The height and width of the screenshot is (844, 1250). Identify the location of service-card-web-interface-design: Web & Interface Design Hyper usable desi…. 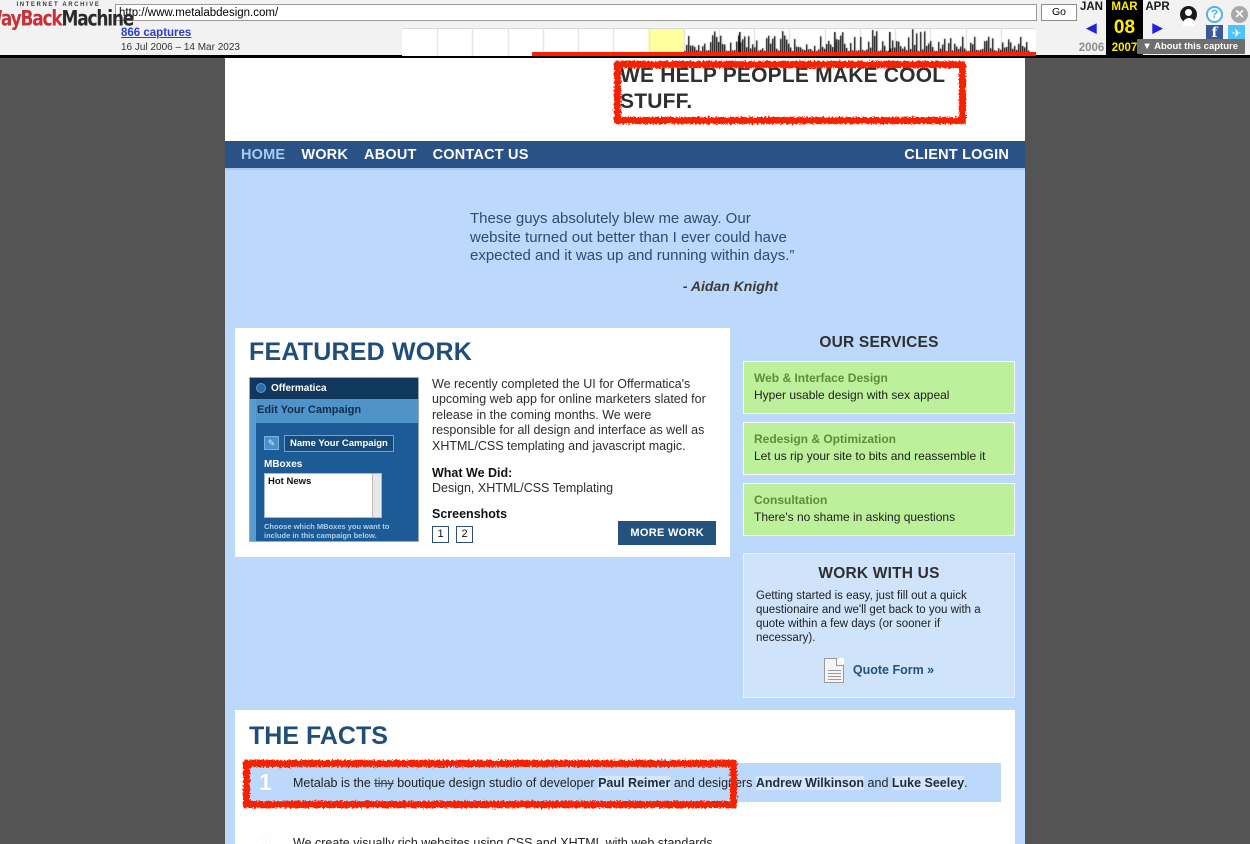
(879, 387).